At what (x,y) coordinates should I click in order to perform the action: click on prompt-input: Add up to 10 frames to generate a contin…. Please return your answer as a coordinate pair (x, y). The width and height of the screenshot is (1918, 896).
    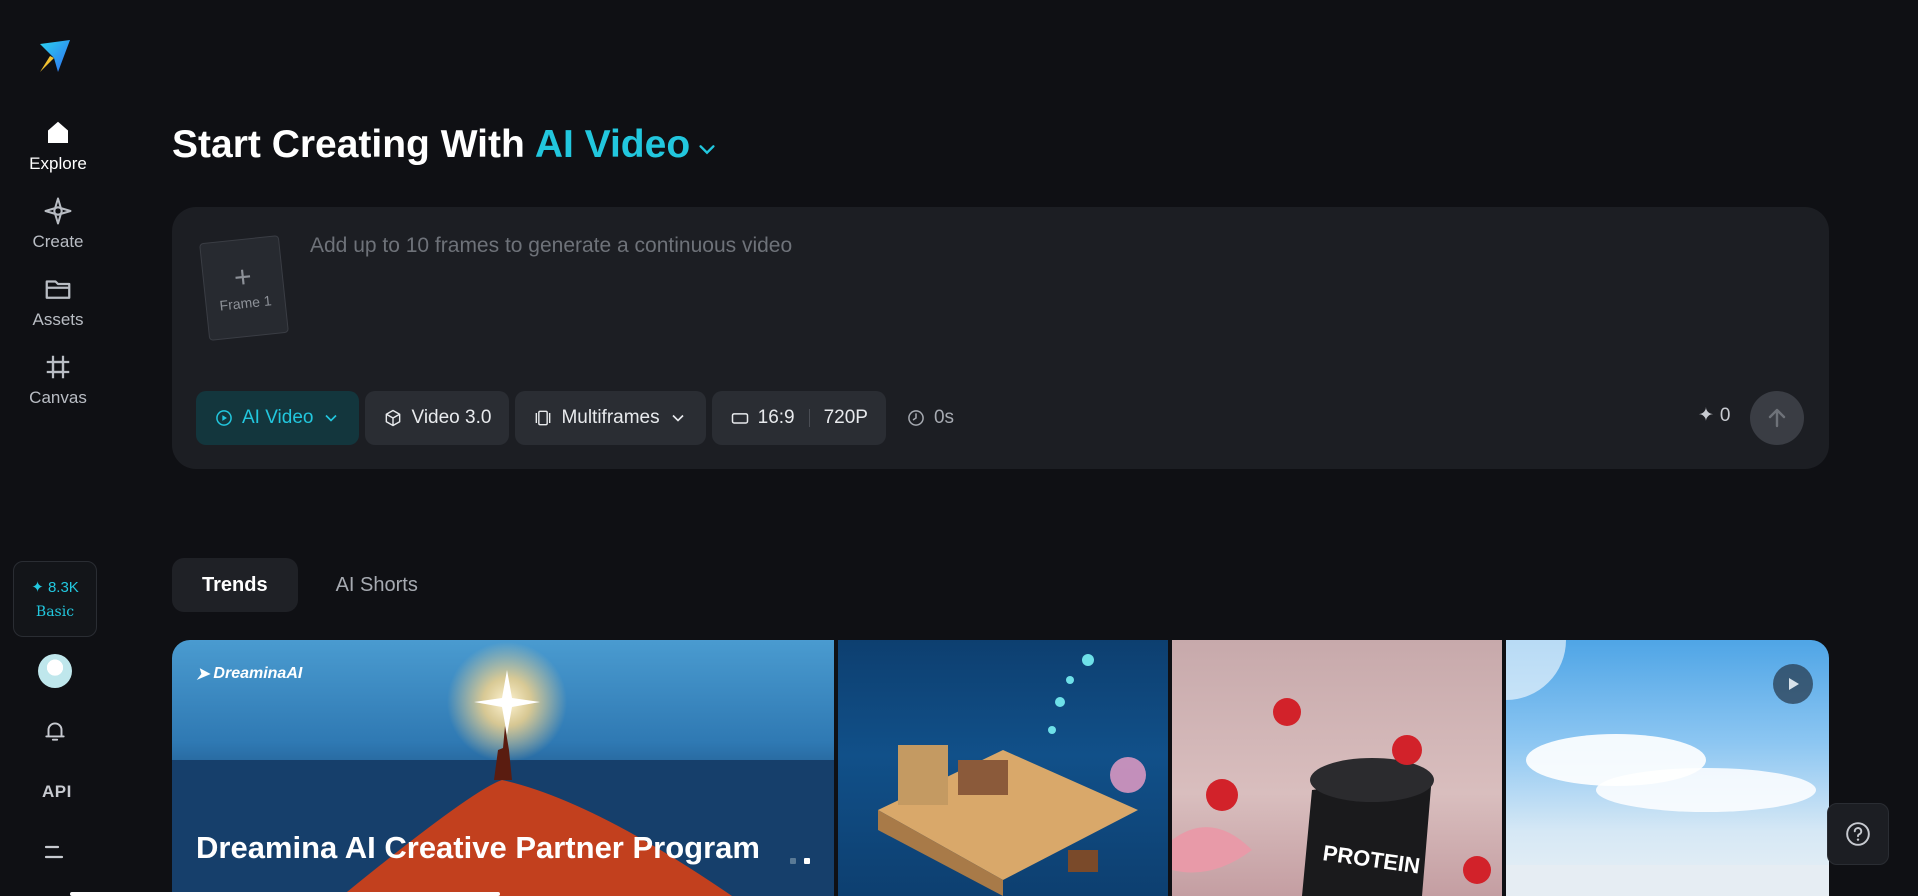
    Looking at the image, I should click on (551, 246).